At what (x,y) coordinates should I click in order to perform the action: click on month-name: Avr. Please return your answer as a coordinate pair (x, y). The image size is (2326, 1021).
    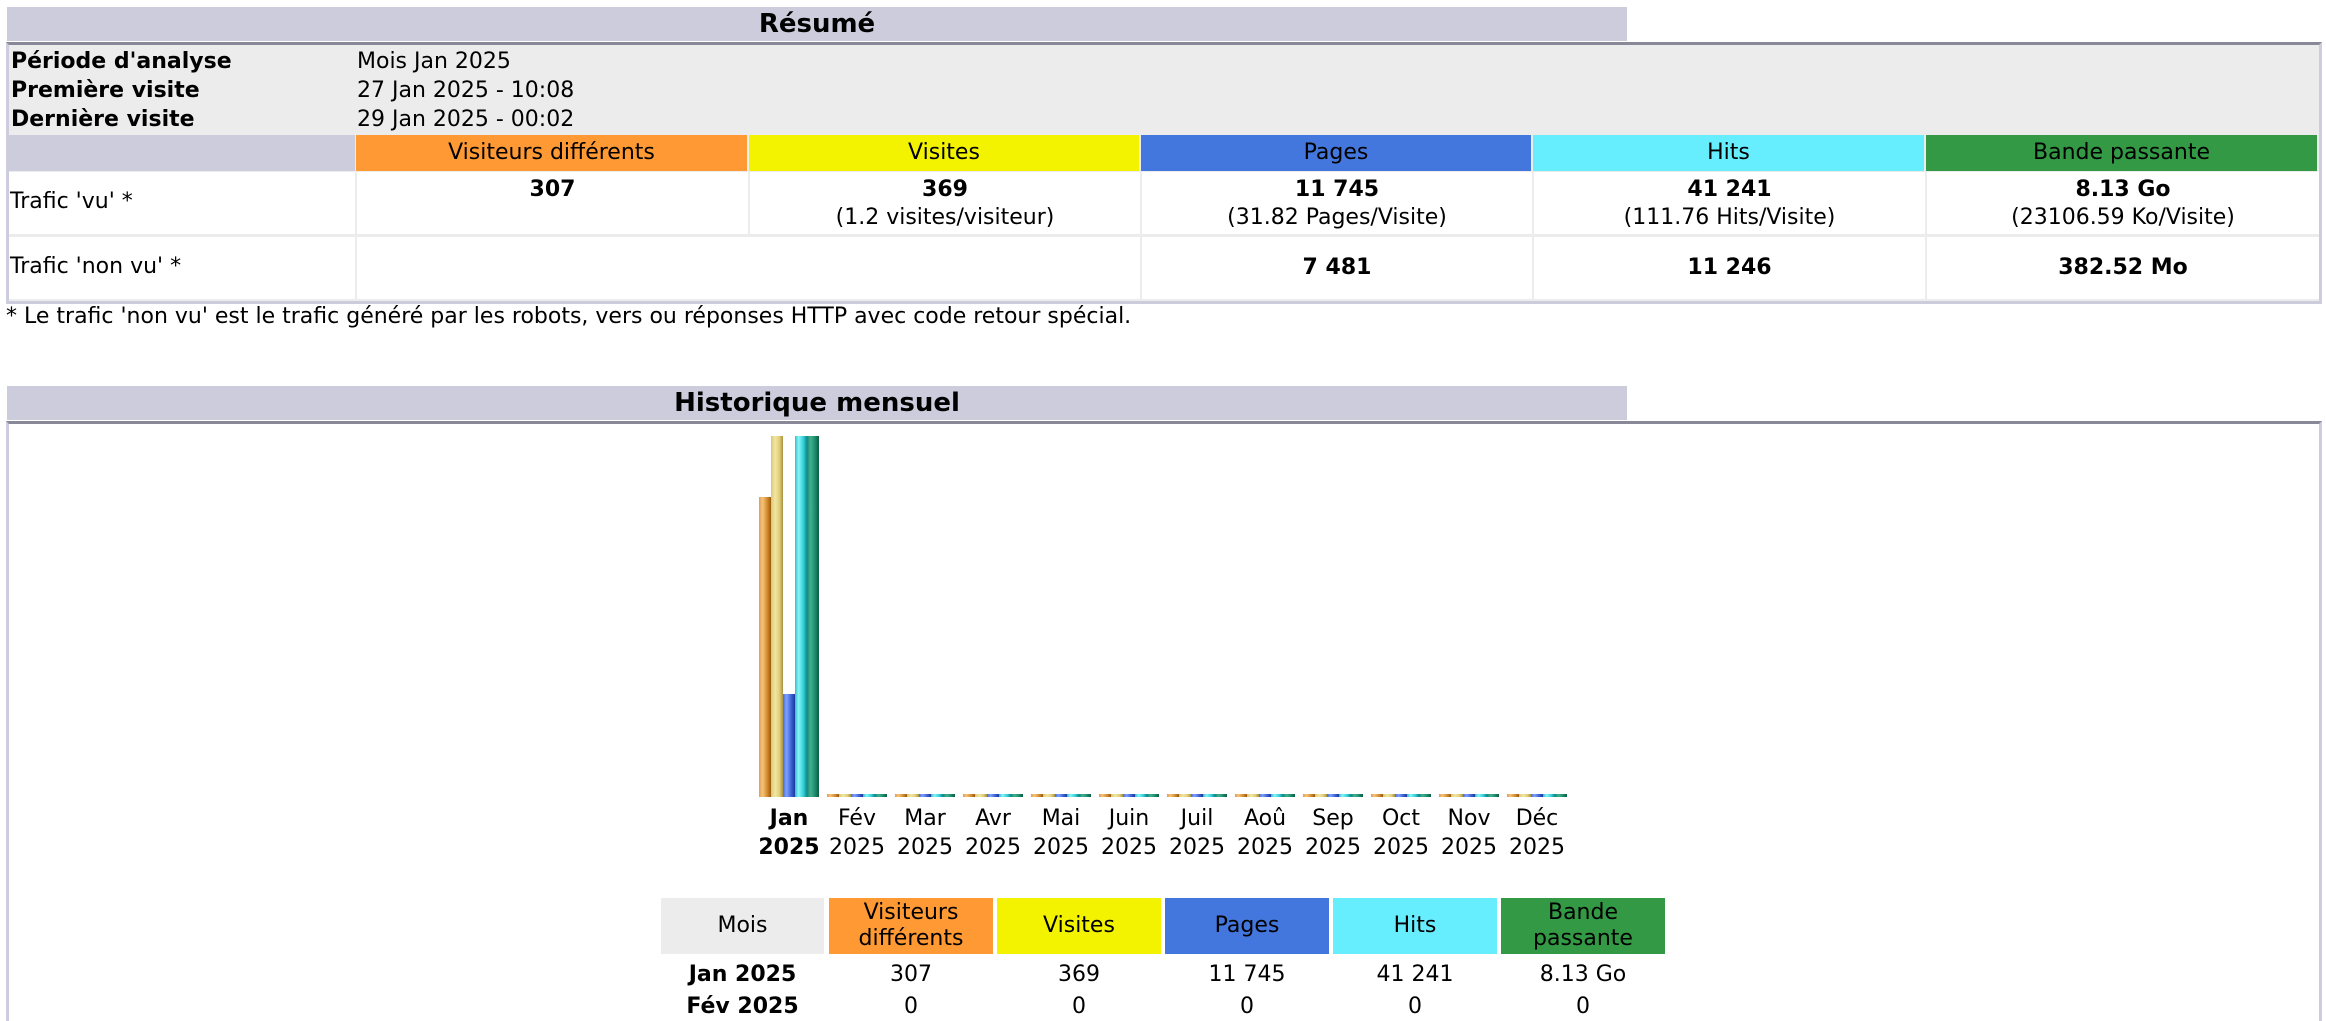
    Looking at the image, I should click on (993, 818).